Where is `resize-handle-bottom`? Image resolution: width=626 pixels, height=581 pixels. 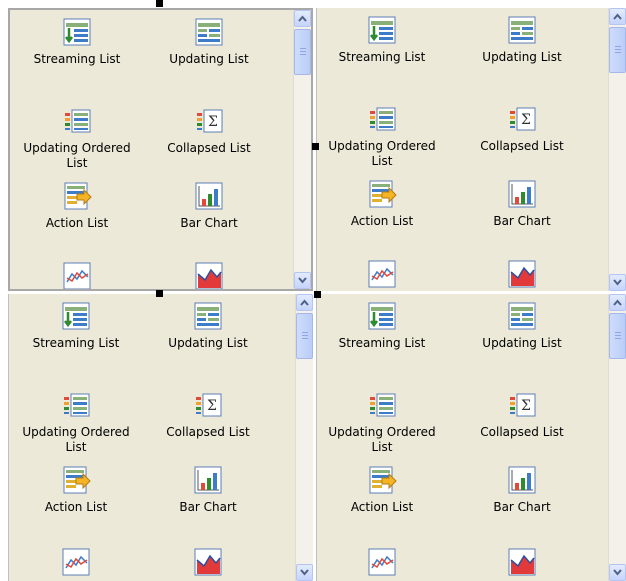
resize-handle-bottom is located at coordinates (159, 293).